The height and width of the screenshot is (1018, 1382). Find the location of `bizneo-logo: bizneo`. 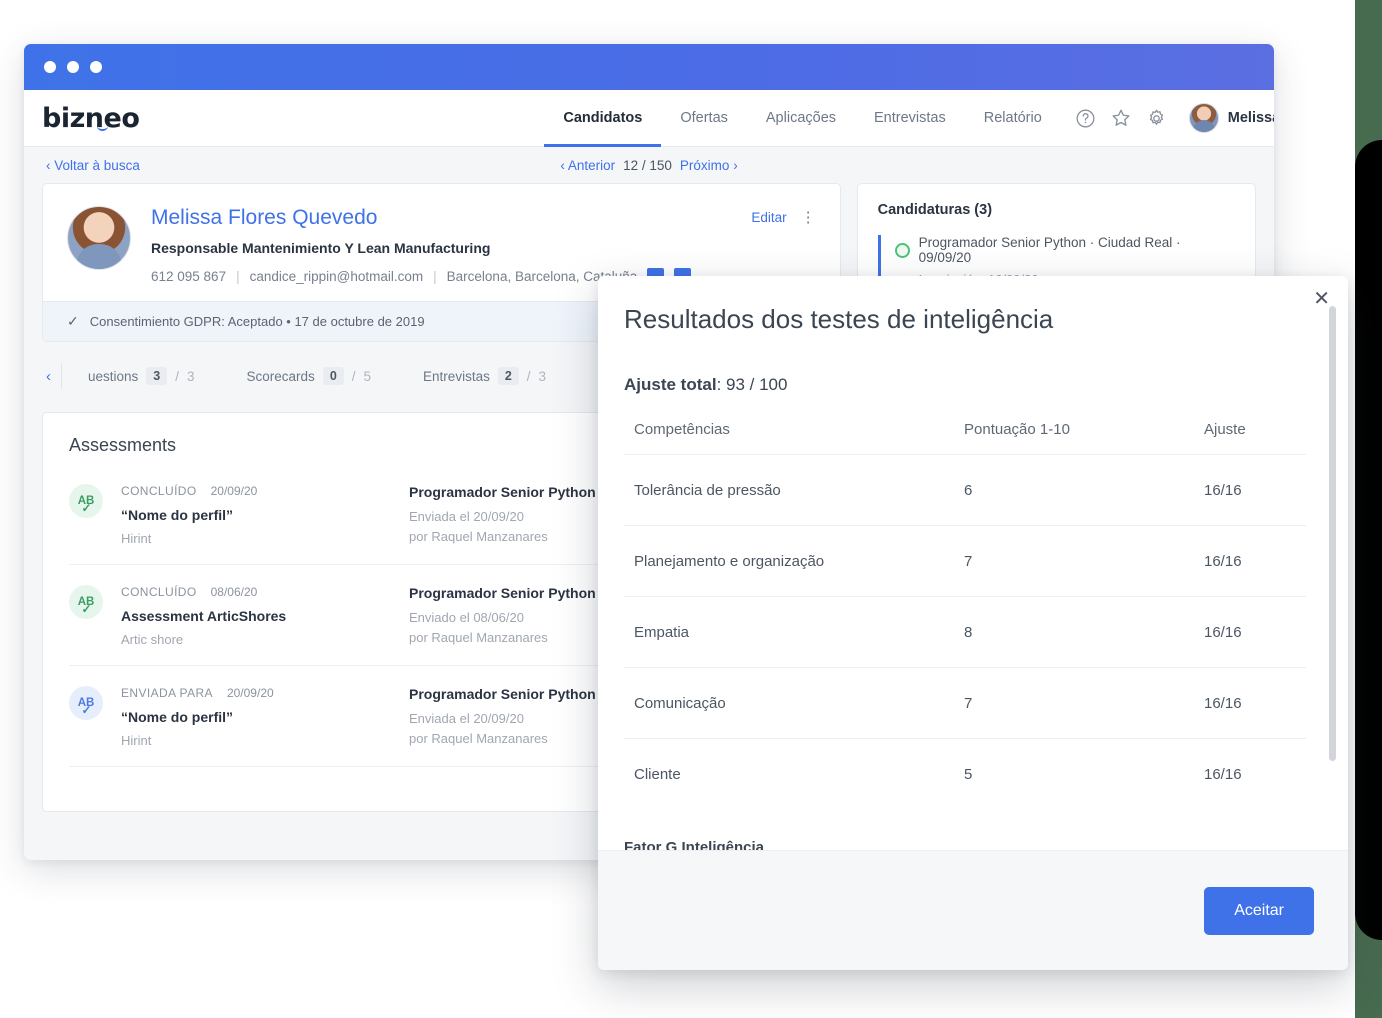

bizneo-logo: bizneo is located at coordinates (91, 118).